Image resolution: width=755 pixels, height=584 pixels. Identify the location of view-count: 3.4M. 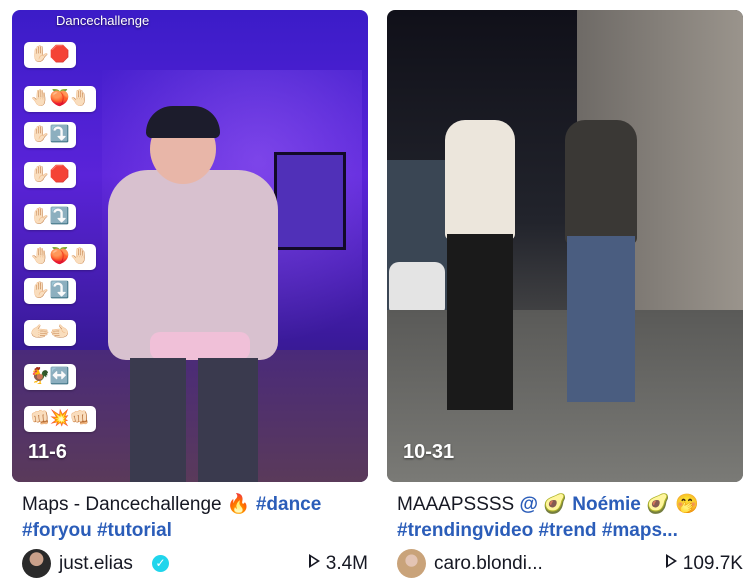
(338, 564).